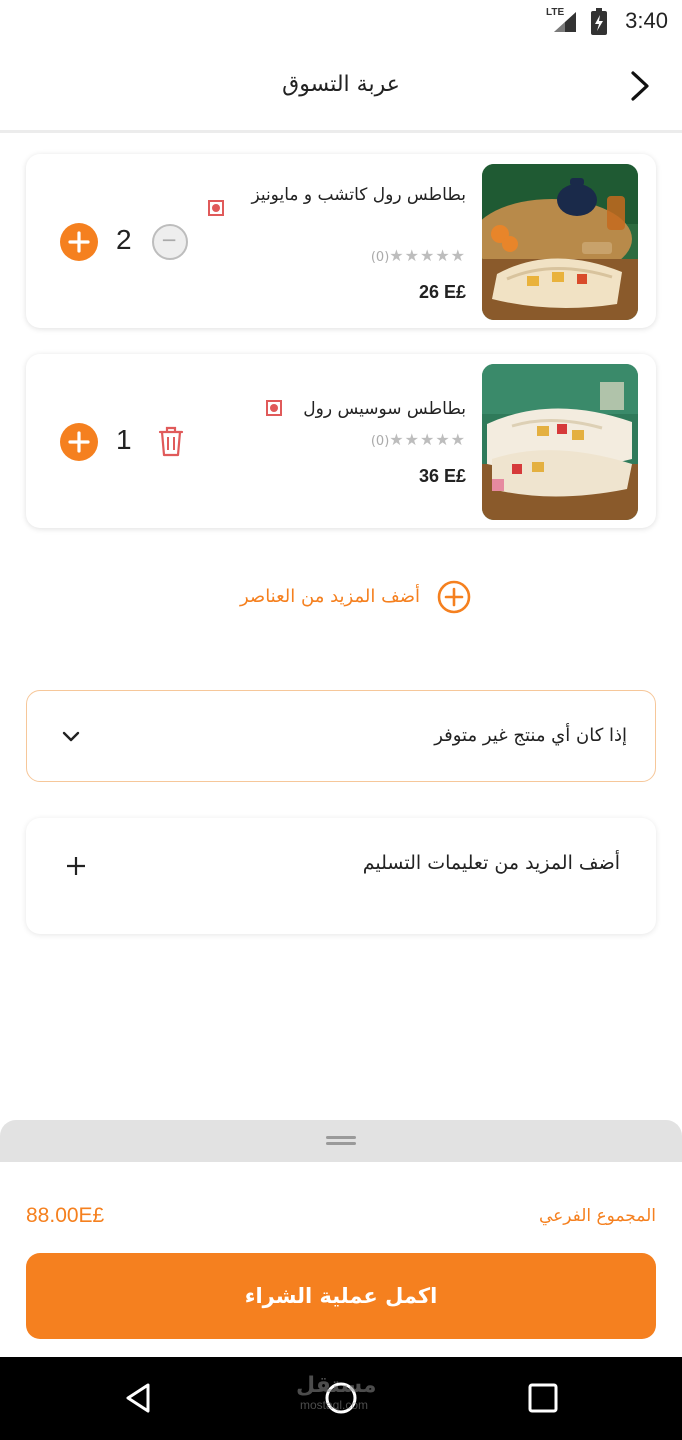 This screenshot has height=1440, width=682. What do you see at coordinates (341, 84) in the screenshot?
I see `page-title: عربة التسوق` at bounding box center [341, 84].